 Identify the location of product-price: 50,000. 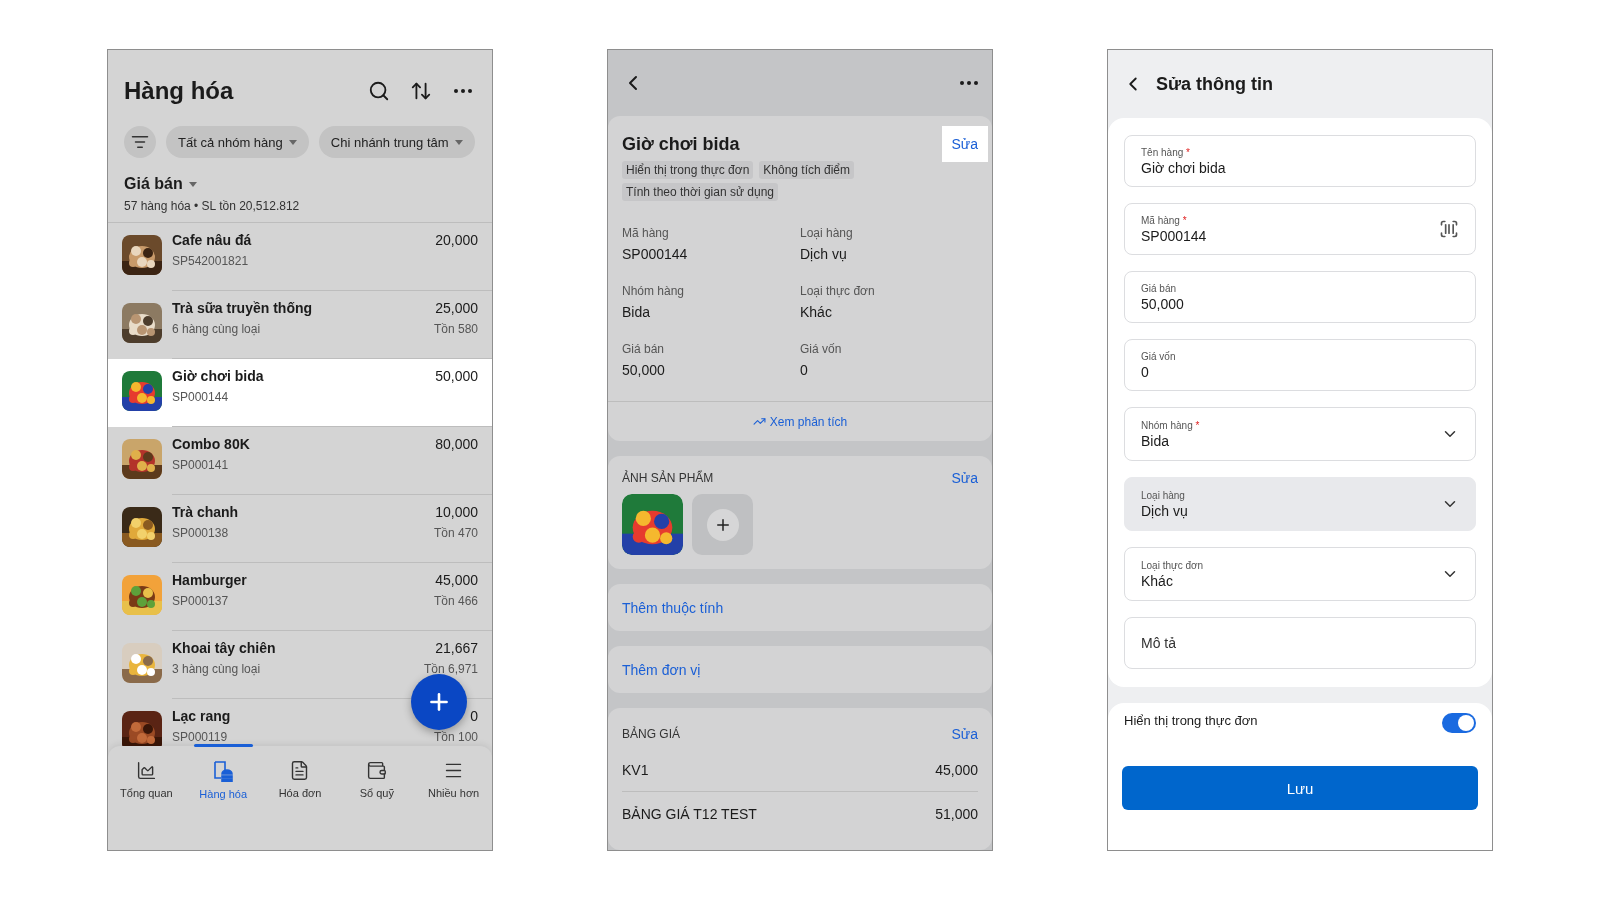
(456, 376).